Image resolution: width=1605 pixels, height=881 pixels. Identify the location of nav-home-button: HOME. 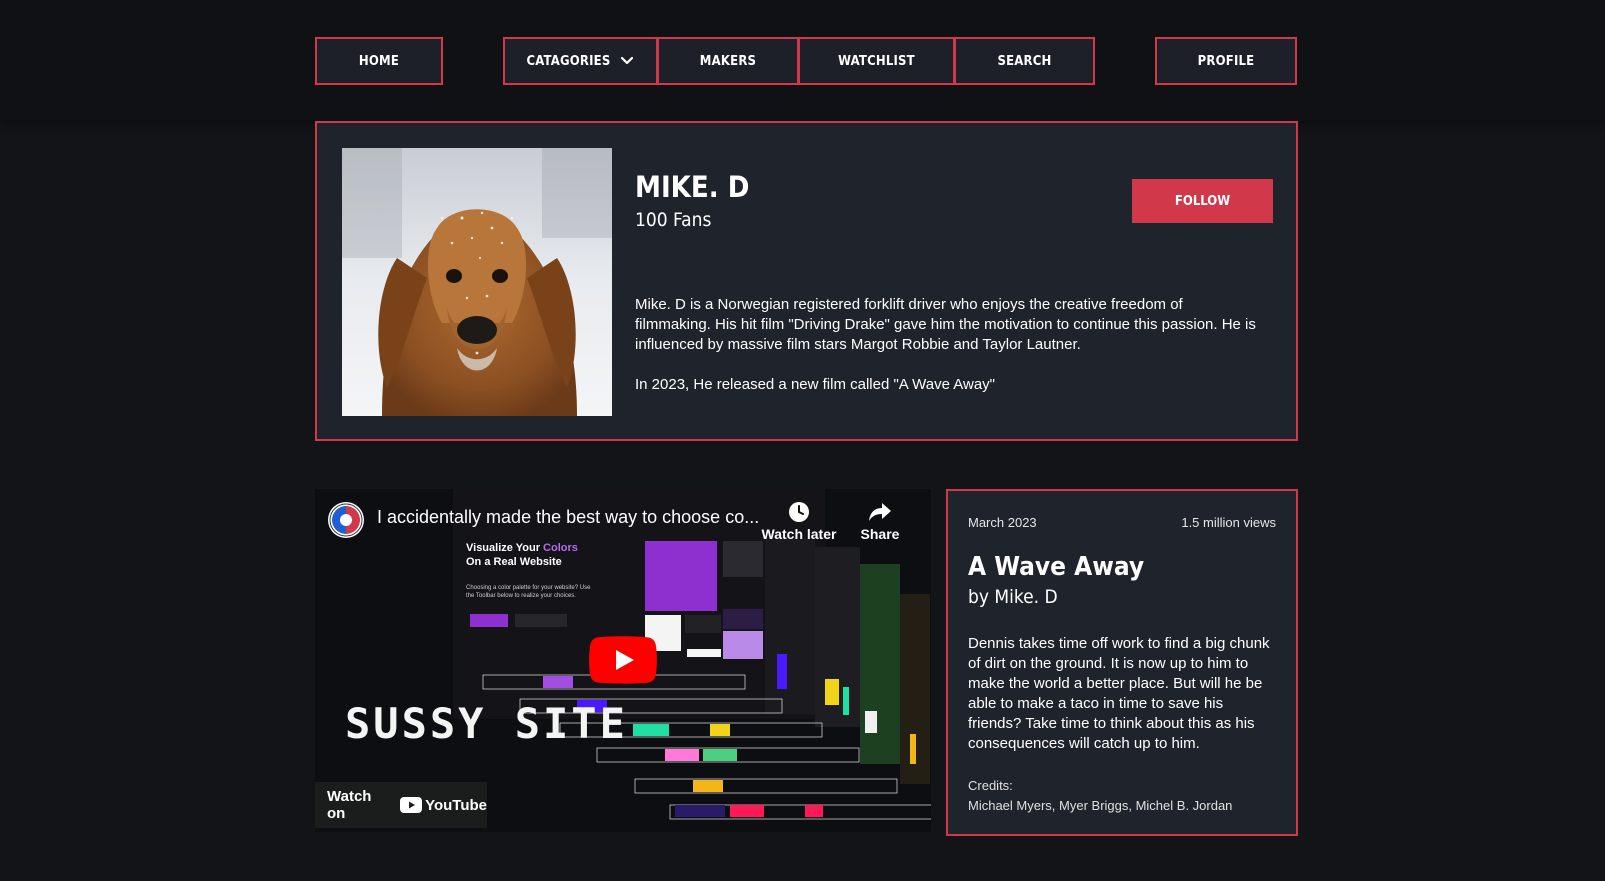
(379, 61).